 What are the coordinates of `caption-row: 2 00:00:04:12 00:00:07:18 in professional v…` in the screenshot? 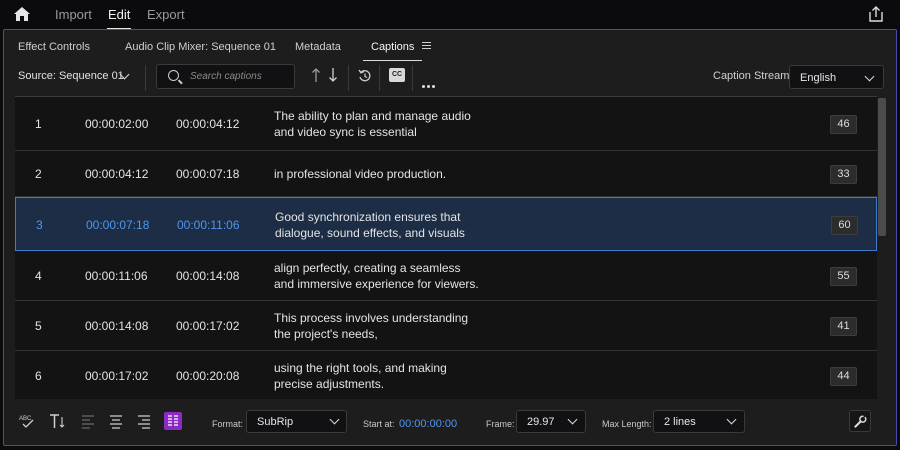 It's located at (446, 174).